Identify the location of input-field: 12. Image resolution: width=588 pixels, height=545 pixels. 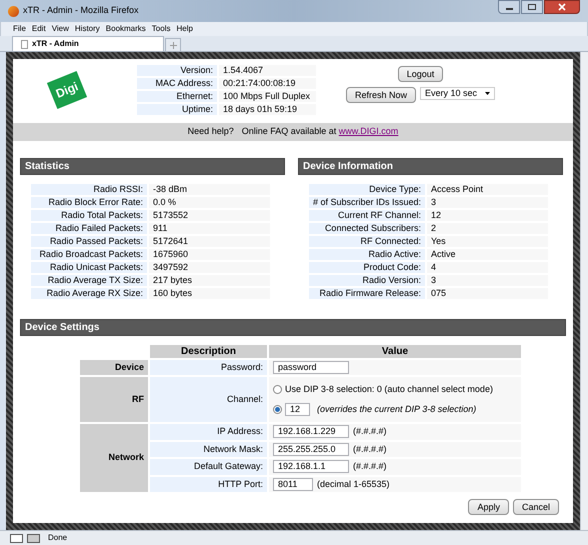
(297, 409).